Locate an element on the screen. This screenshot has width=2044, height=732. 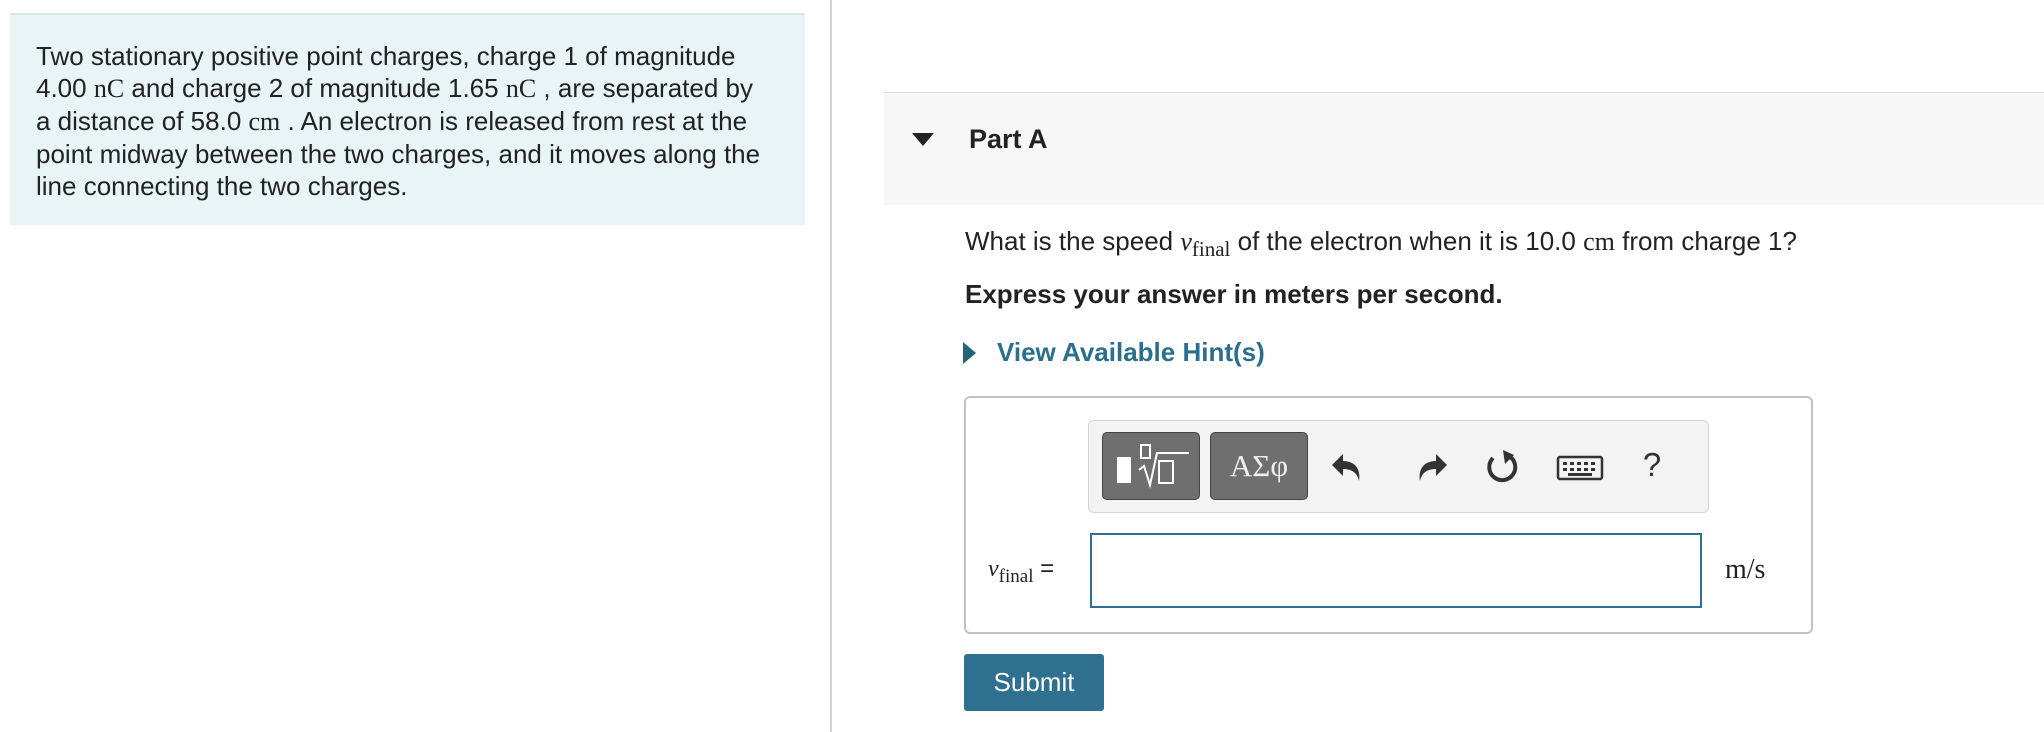
keyboard-icon is located at coordinates (1580, 467).